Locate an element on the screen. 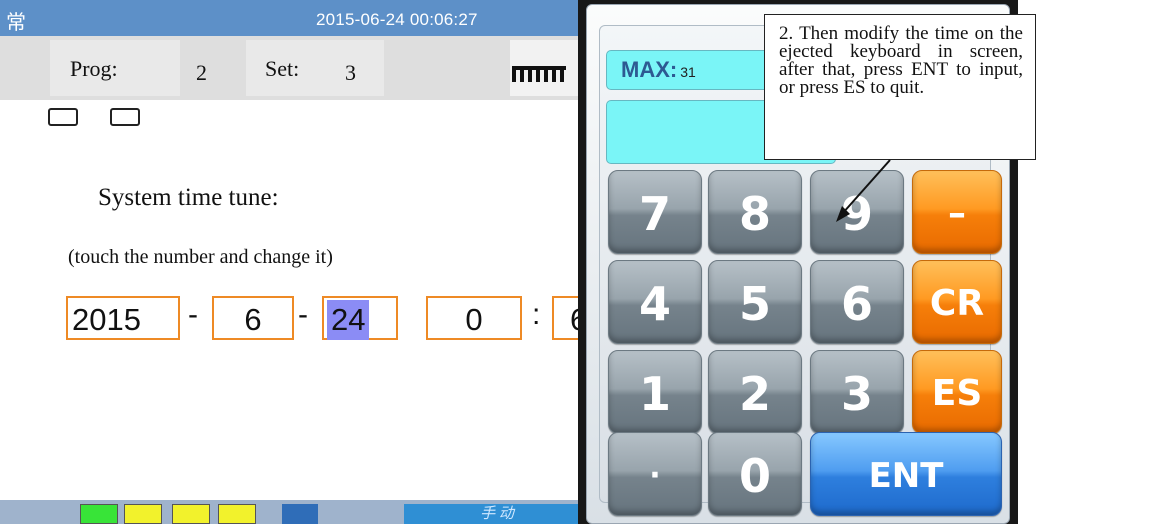  max-value: 31 is located at coordinates (688, 72).